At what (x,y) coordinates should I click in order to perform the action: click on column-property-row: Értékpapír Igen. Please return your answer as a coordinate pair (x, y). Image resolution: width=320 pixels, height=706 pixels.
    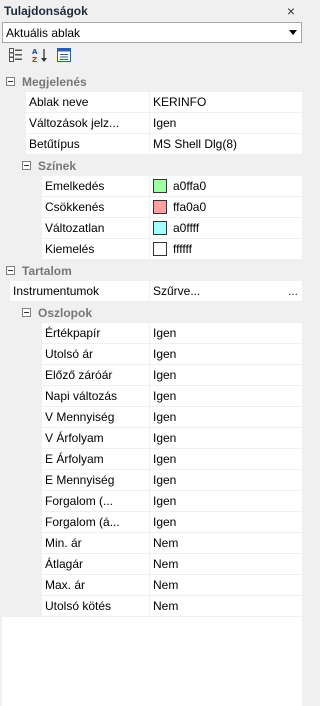
    Looking at the image, I should click on (152, 333).